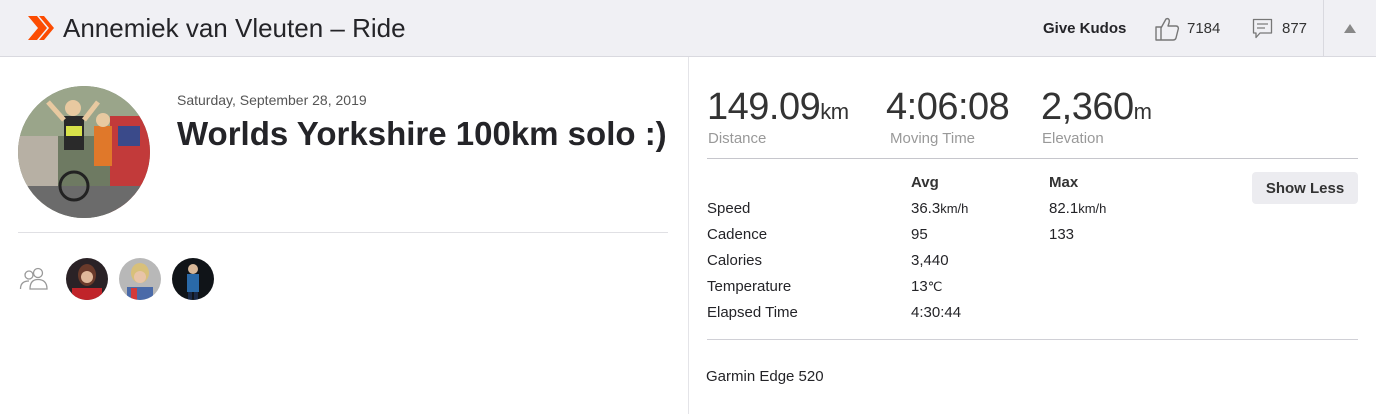 The height and width of the screenshot is (414, 1376). Describe the element at coordinates (752, 312) in the screenshot. I see `elapsed-time-label: Elapsed Time` at that location.